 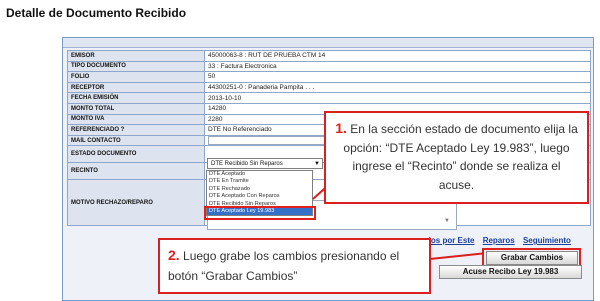 What do you see at coordinates (397, 56) in the screenshot?
I see `value-emisor: 45000063-8 : RUT DE PRUEBA CTM 14` at bounding box center [397, 56].